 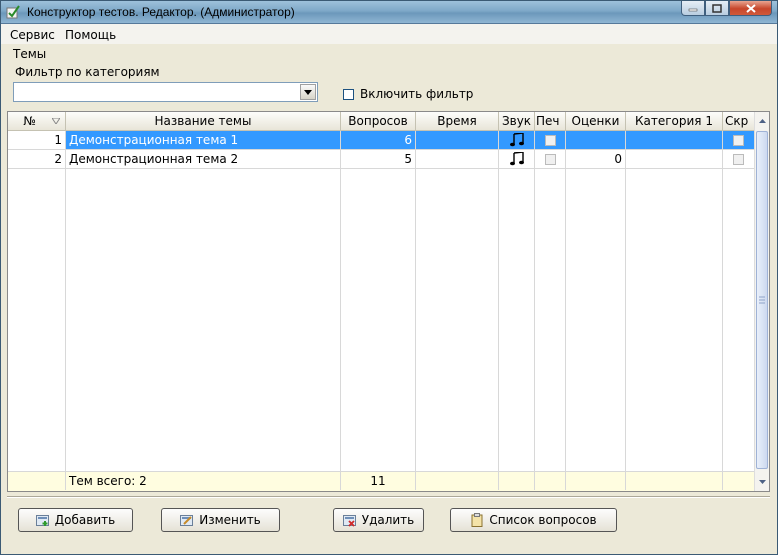 I want to click on enable-filter-checkbox, so click(x=348, y=94).